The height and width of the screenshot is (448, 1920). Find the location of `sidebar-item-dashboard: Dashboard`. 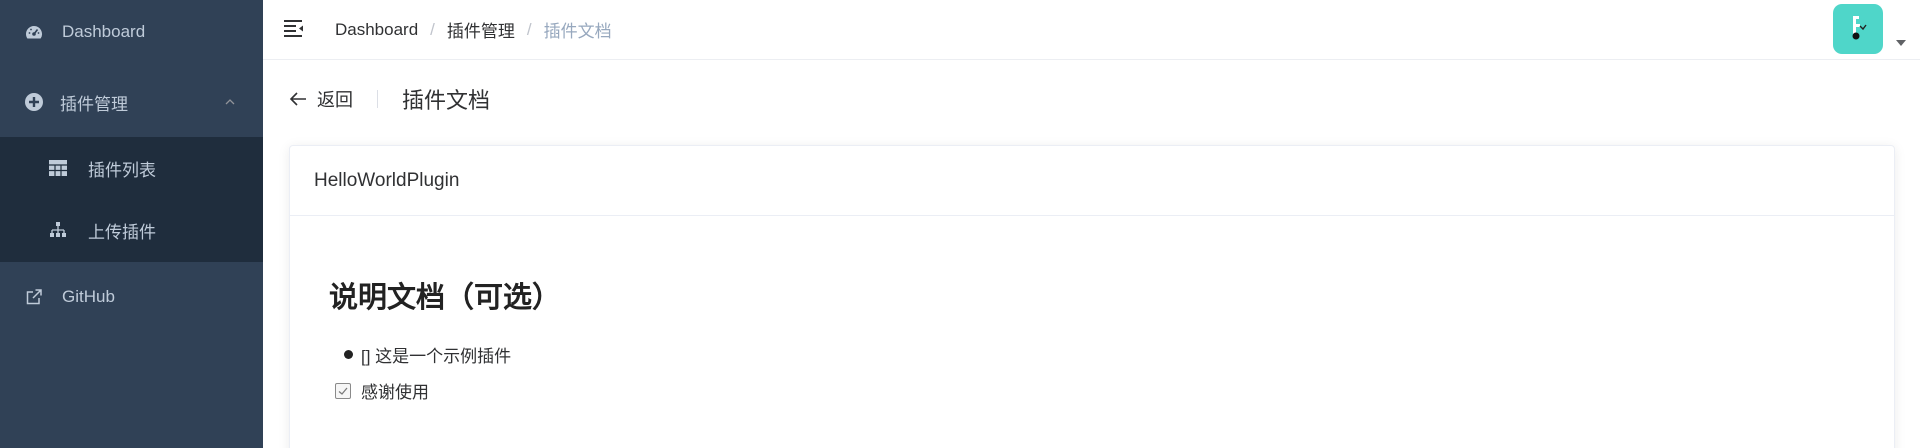

sidebar-item-dashboard: Dashboard is located at coordinates (131, 32).